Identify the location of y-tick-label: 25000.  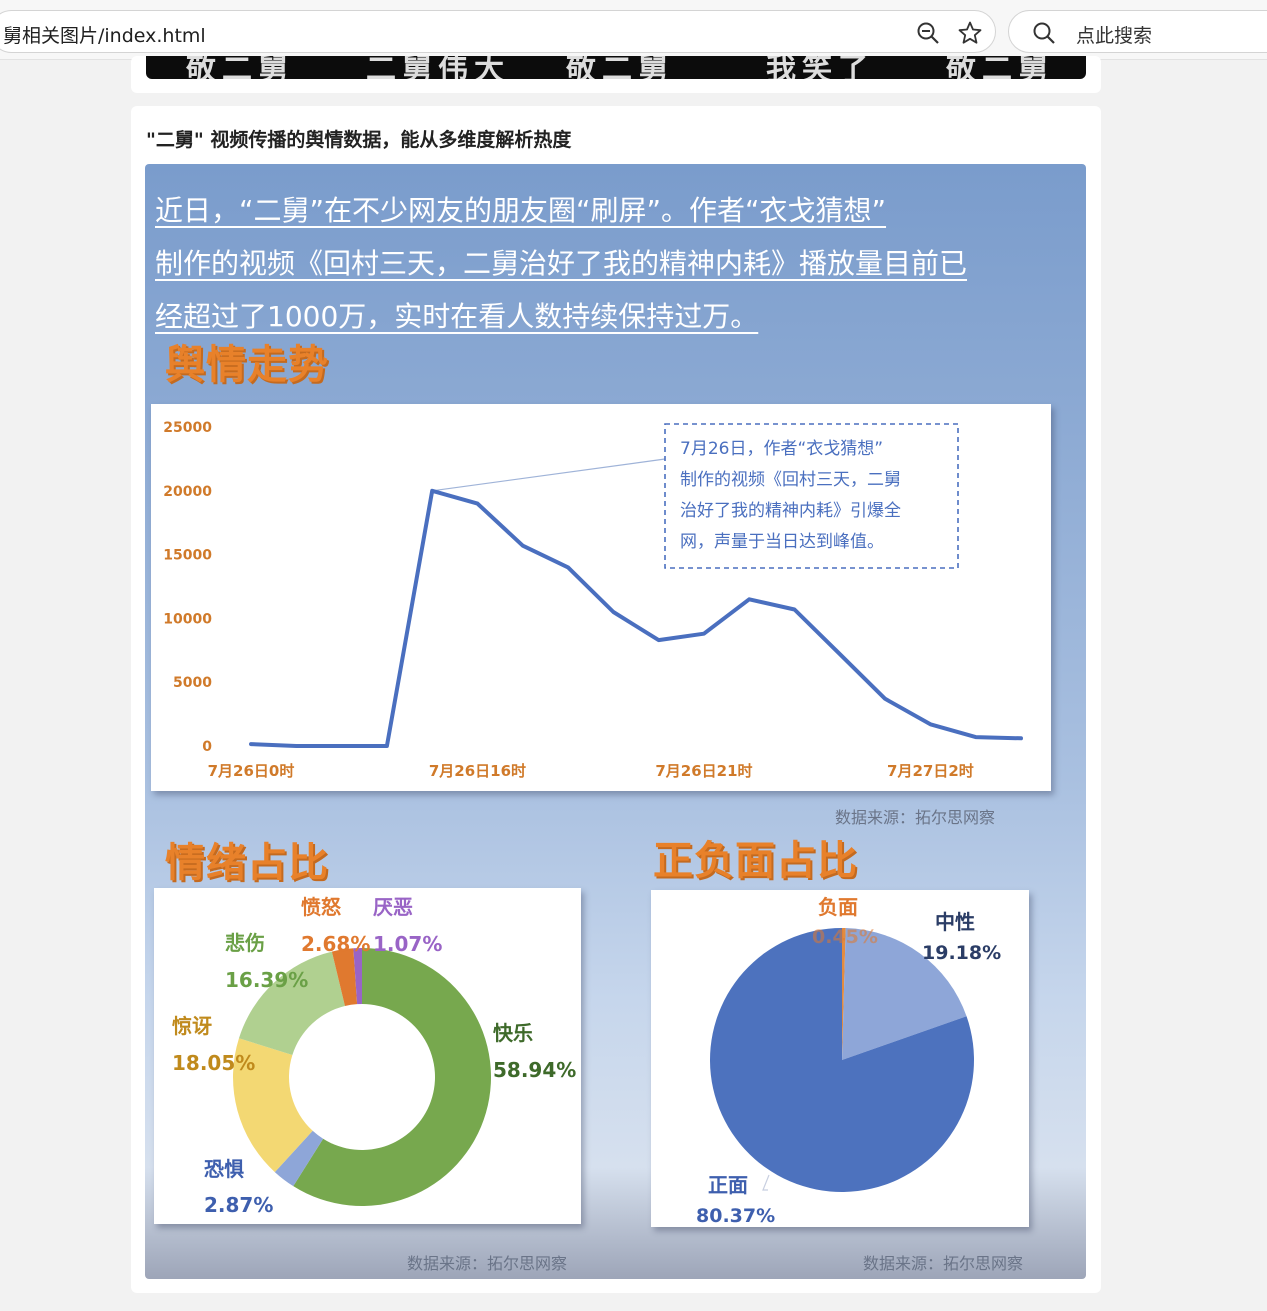
(187, 428).